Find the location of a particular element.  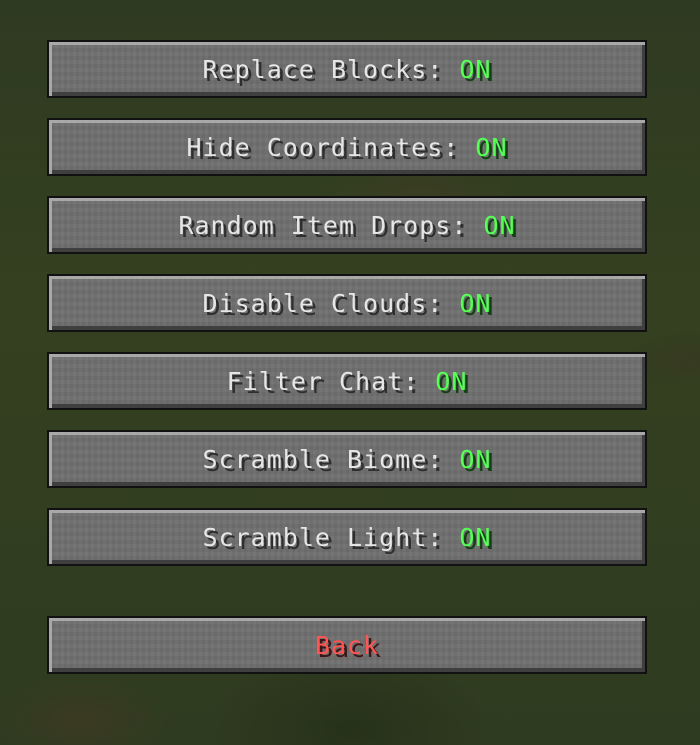

toggle-scramble-light-button: Scramble Light: ON is located at coordinates (347, 537).